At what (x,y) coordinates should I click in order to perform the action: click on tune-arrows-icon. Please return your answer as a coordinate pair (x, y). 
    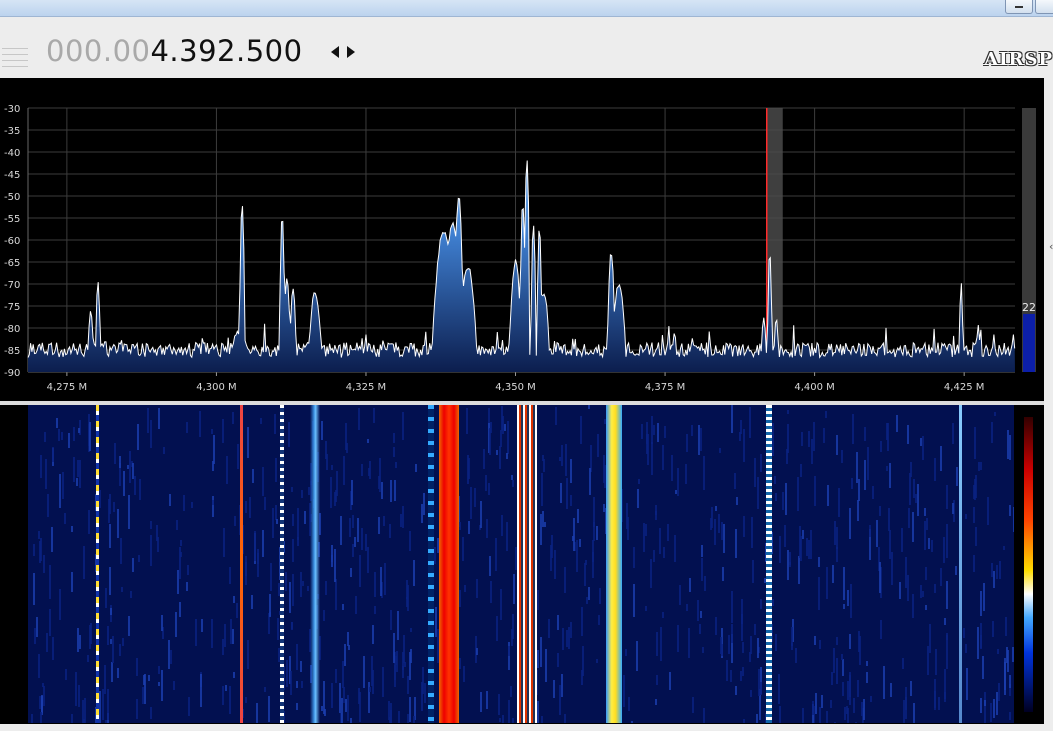
    Looking at the image, I should click on (343, 52).